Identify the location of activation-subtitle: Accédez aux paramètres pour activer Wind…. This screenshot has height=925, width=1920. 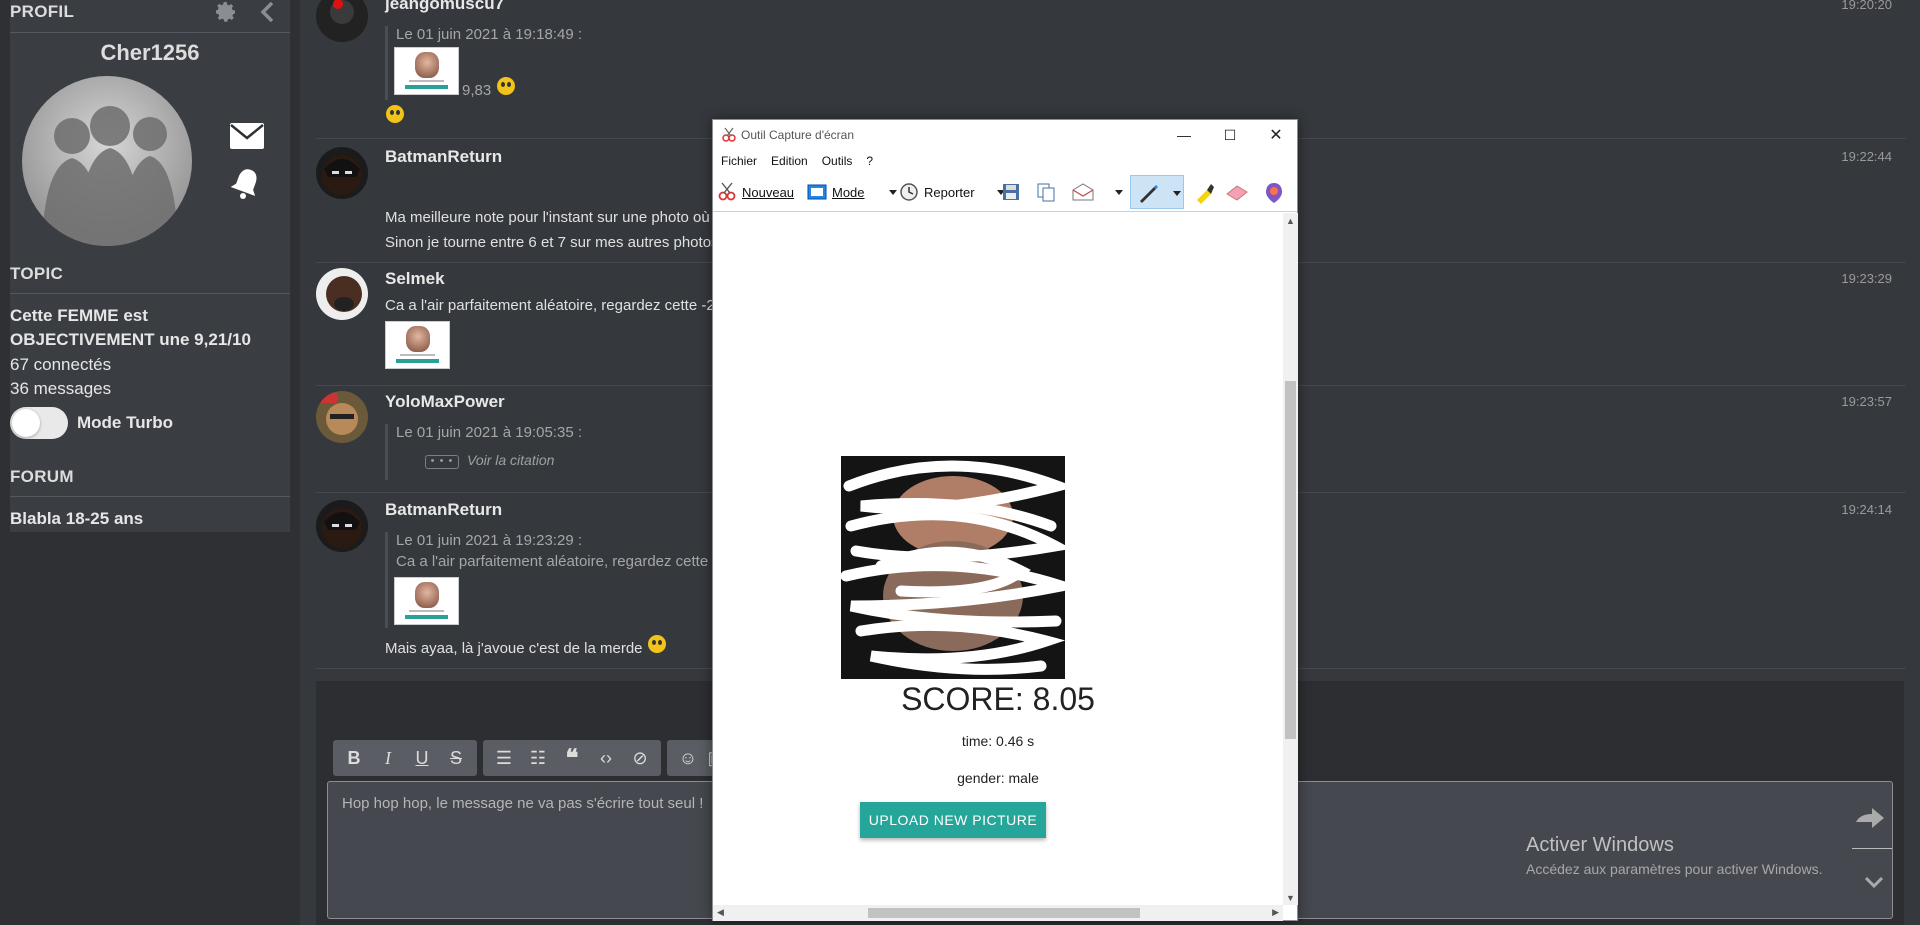
(1674, 869).